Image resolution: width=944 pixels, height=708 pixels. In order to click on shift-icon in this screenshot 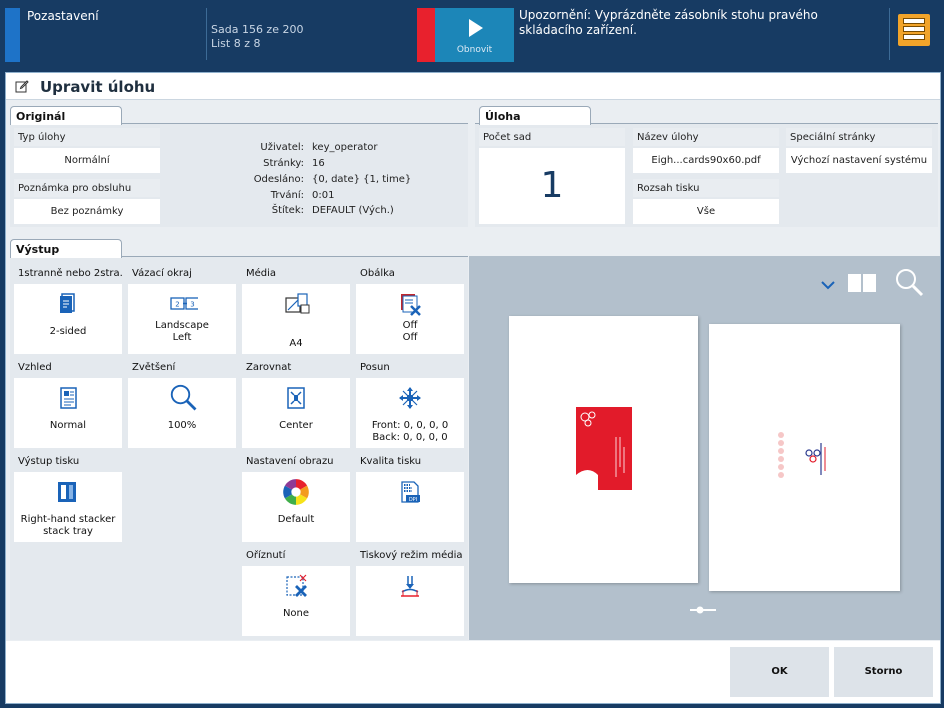, I will do `click(410, 398)`.